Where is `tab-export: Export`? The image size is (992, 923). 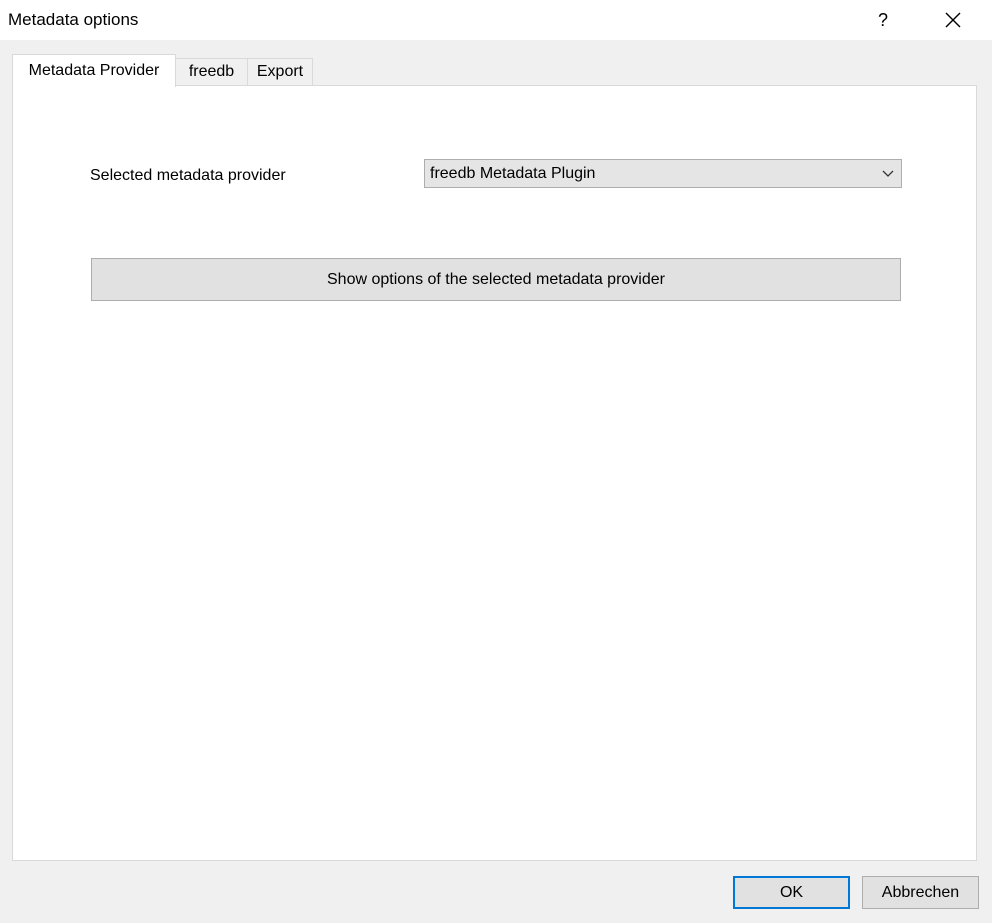 tab-export: Export is located at coordinates (280, 71).